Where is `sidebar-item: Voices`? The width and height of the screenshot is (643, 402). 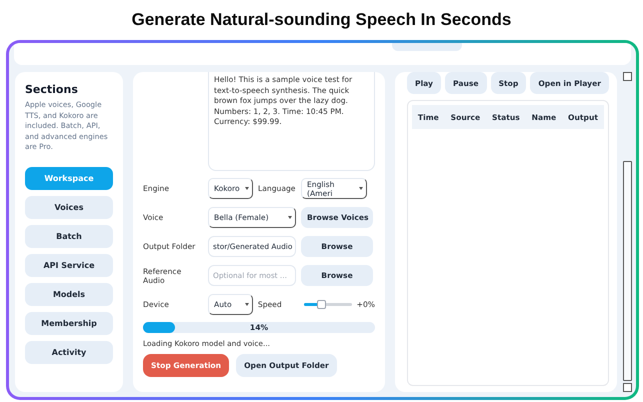
sidebar-item: Voices is located at coordinates (69, 207).